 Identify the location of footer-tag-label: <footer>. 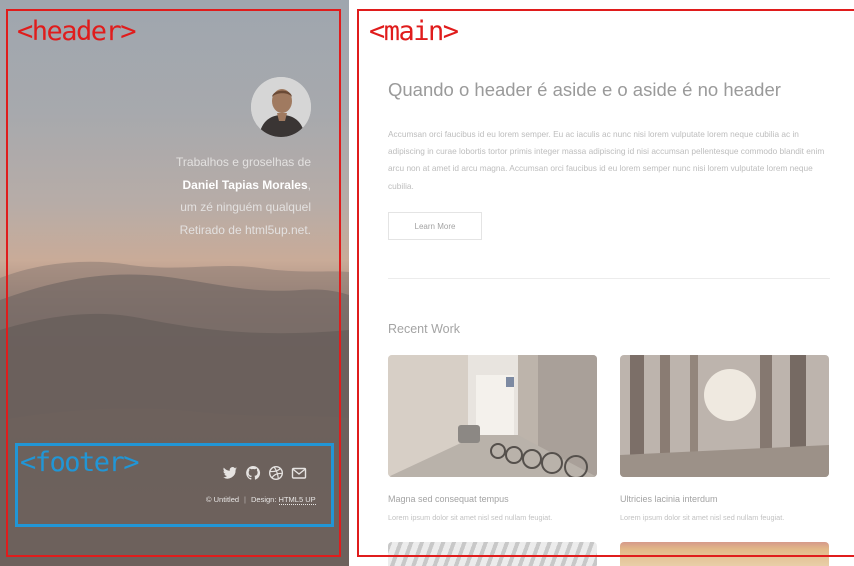
(80, 462).